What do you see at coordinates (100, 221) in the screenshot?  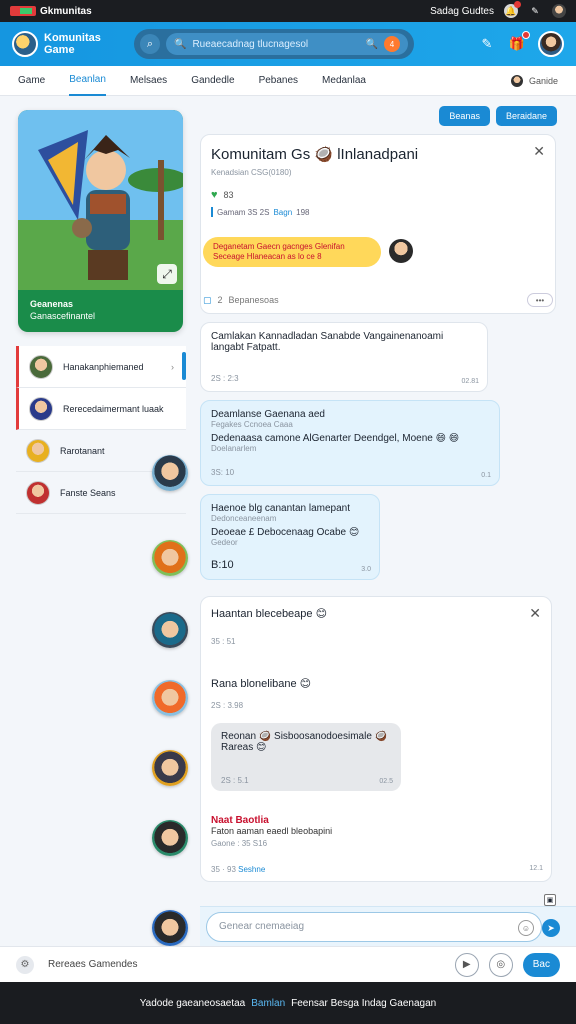 I see `game-card: ⤢ Geanenas Ganascefinantel` at bounding box center [100, 221].